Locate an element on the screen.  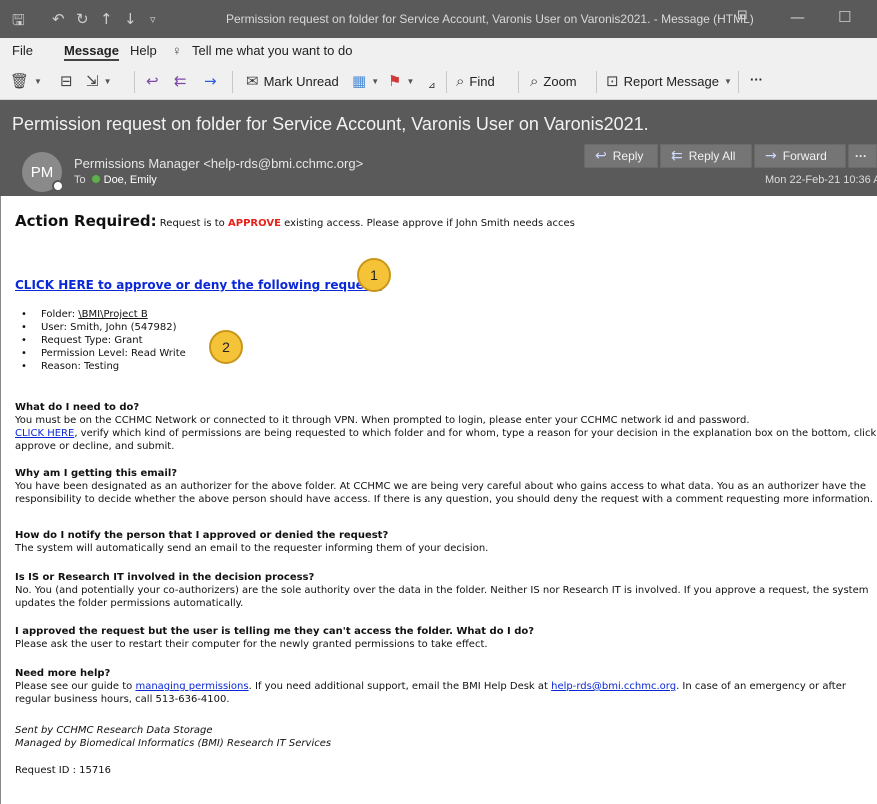
find-button: ⌕ Find is located at coordinates (475, 81).